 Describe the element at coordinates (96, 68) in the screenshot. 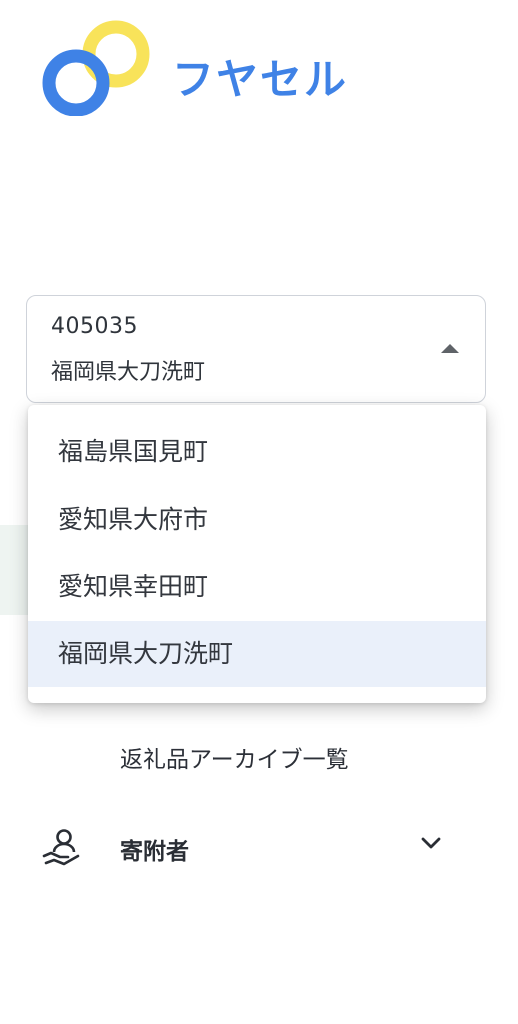

I see `logo-rings-icon` at that location.